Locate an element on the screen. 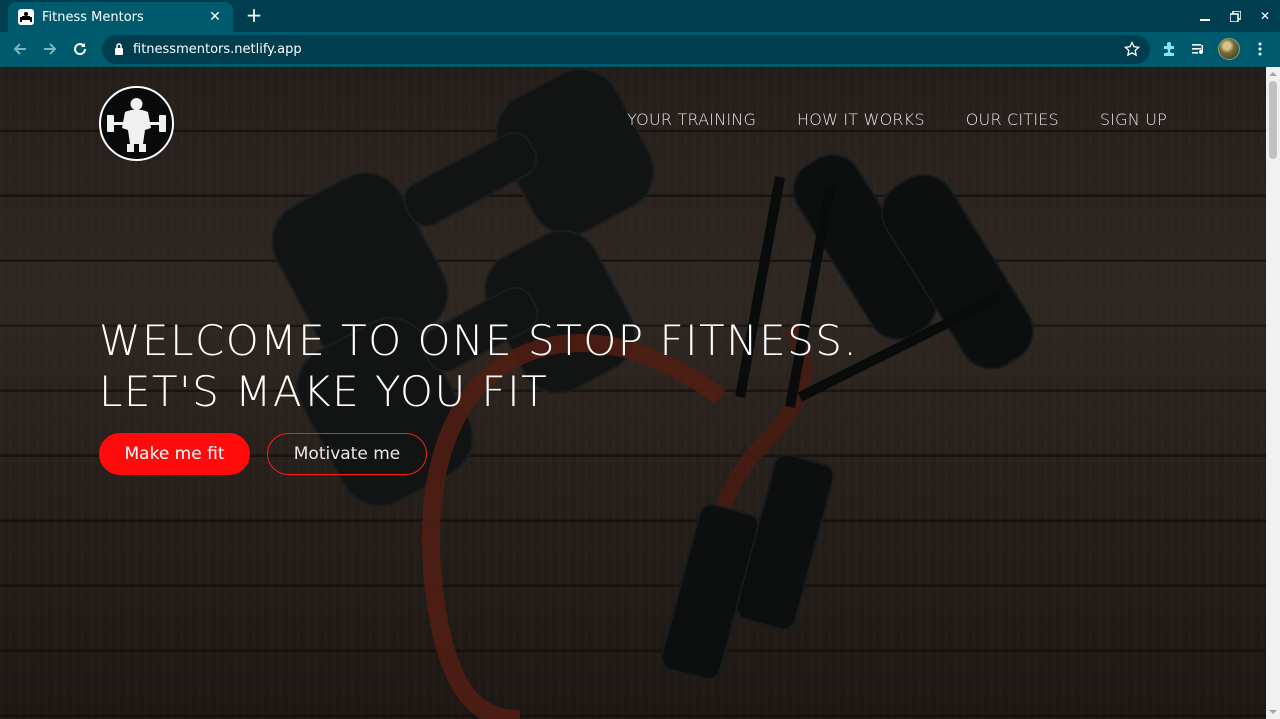 This screenshot has height=719, width=1280. hero-buttons: Make me fit Motivate me is located at coordinates (263, 454).